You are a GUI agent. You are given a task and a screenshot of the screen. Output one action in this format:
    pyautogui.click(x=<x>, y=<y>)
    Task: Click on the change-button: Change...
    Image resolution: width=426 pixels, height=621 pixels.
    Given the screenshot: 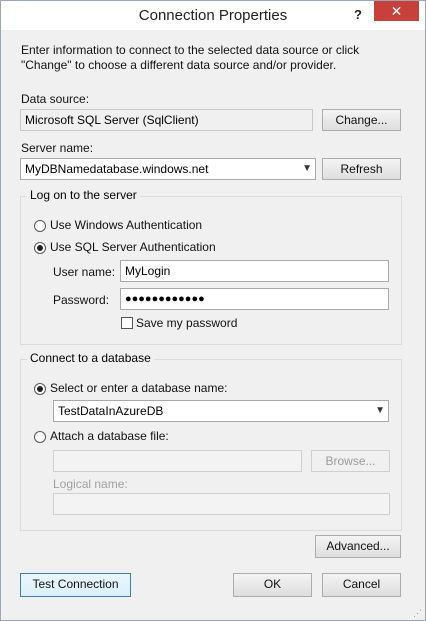 What is the action you would take?
    pyautogui.click(x=361, y=120)
    